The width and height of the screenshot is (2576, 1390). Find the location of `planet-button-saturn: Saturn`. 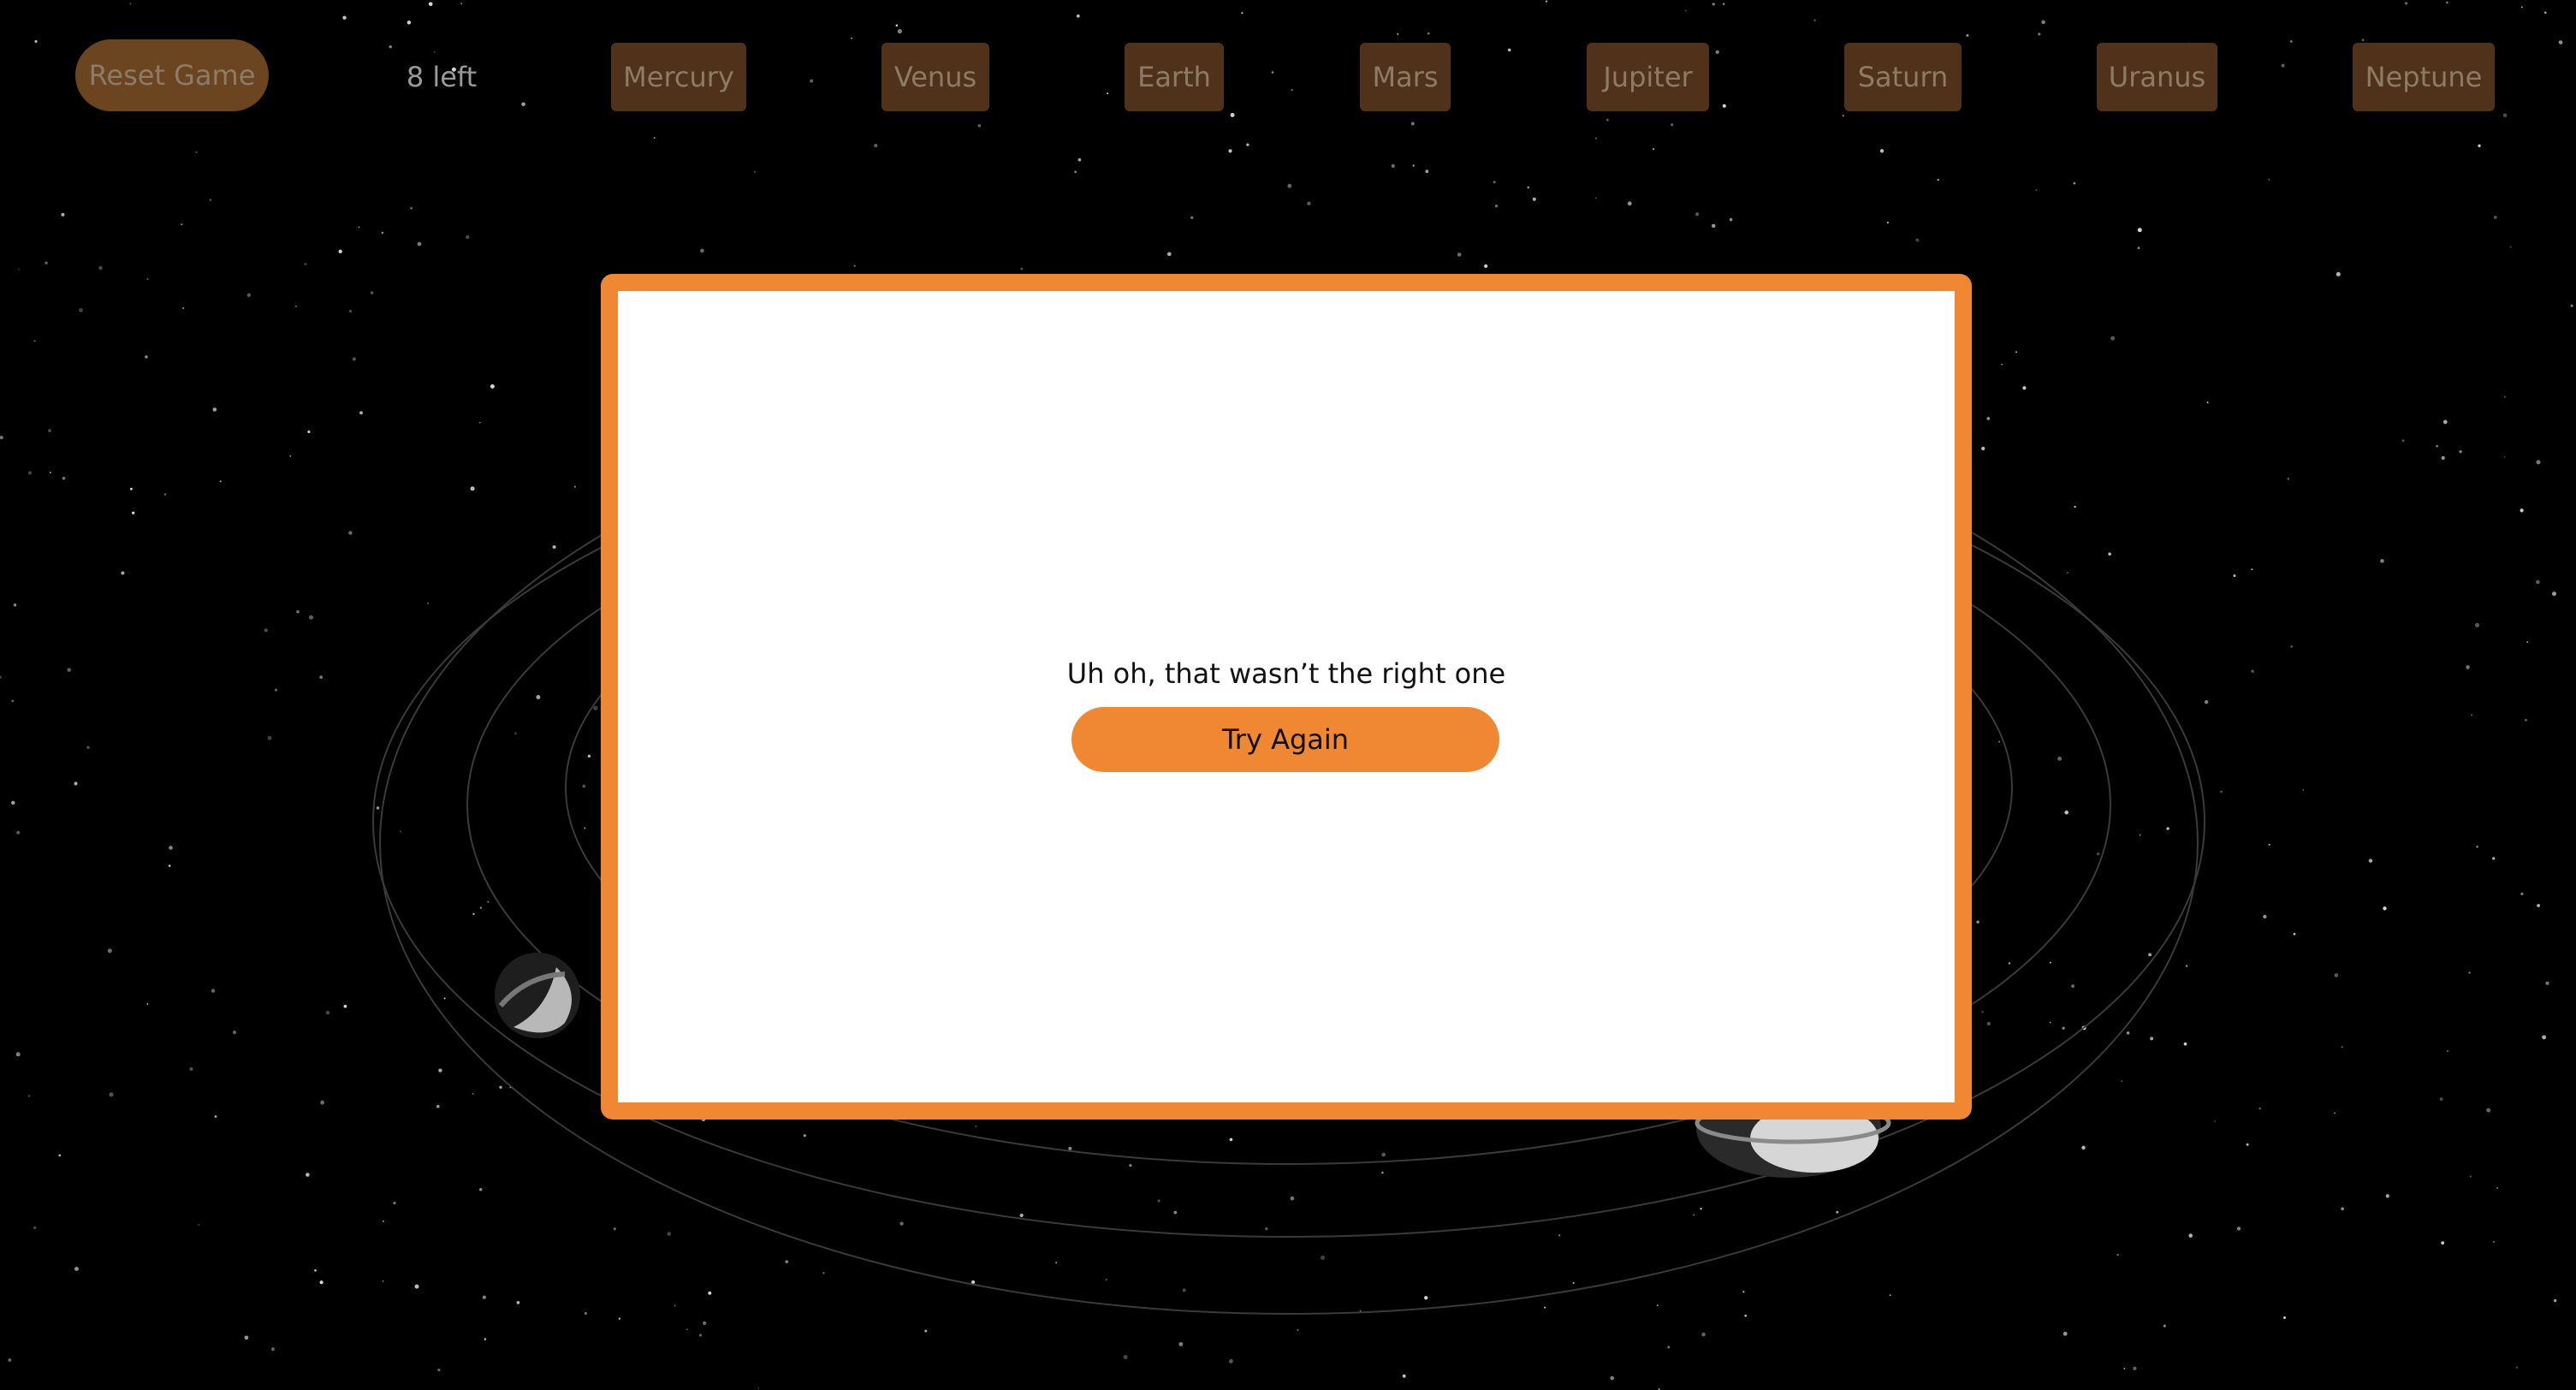

planet-button-saturn: Saturn is located at coordinates (1903, 77).